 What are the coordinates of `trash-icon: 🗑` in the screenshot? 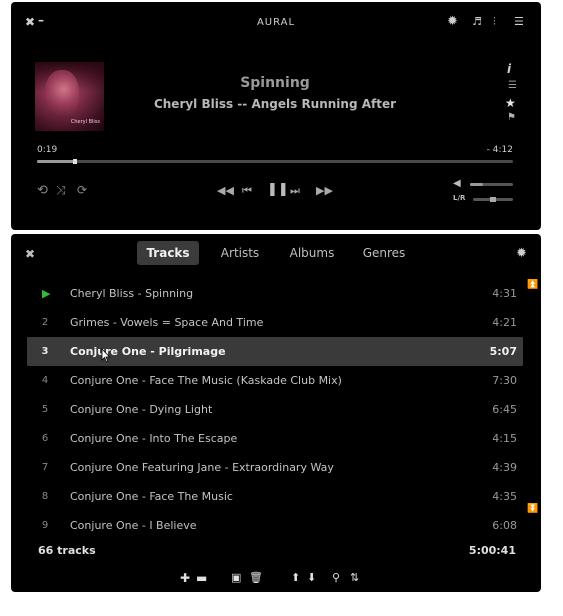 It's located at (256, 577).